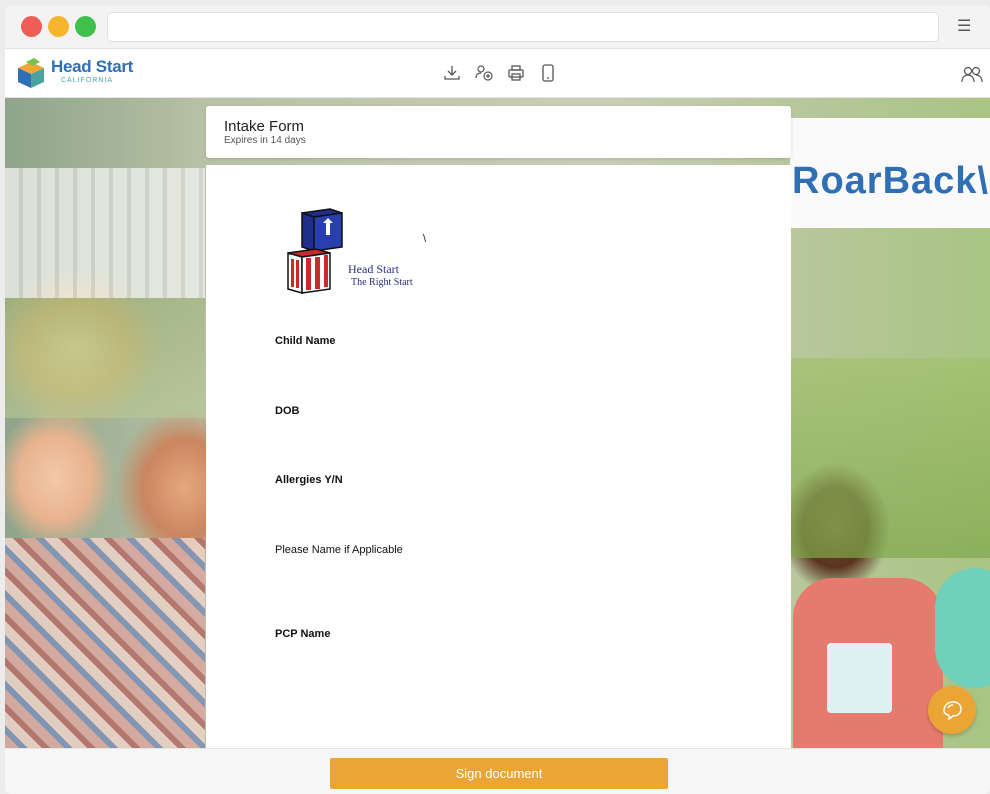  Describe the element at coordinates (964, 27) in the screenshot. I see `hamburger-icon: ☰` at that location.